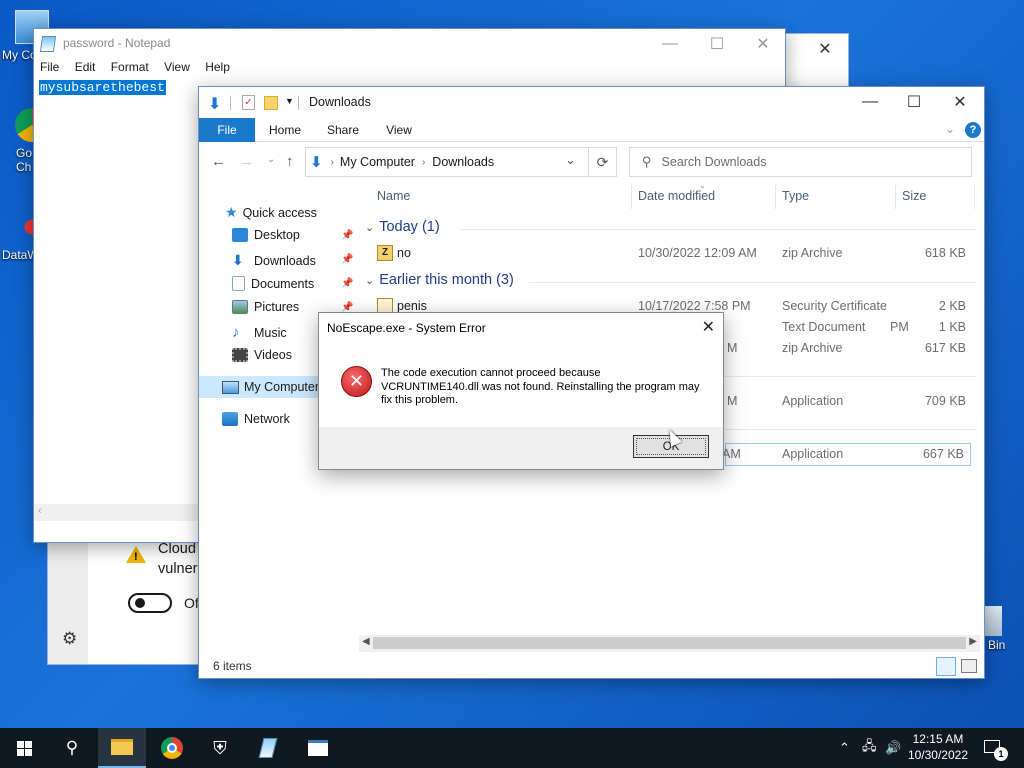 The height and width of the screenshot is (768, 1024). Describe the element at coordinates (356, 381) in the screenshot. I see `error-icon: ✕` at that location.